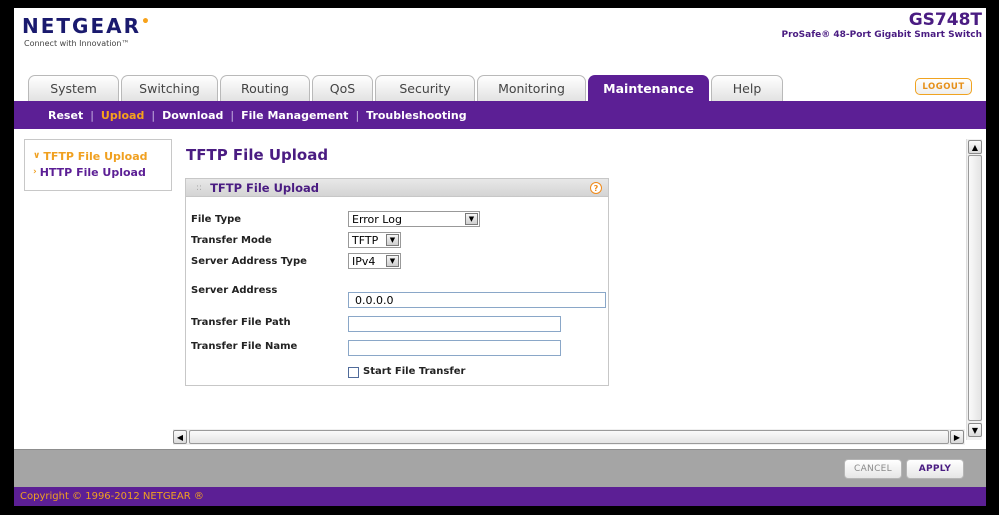  Describe the element at coordinates (95, 156) in the screenshot. I see `leftnav-item-label: TFTP File Upload` at that location.